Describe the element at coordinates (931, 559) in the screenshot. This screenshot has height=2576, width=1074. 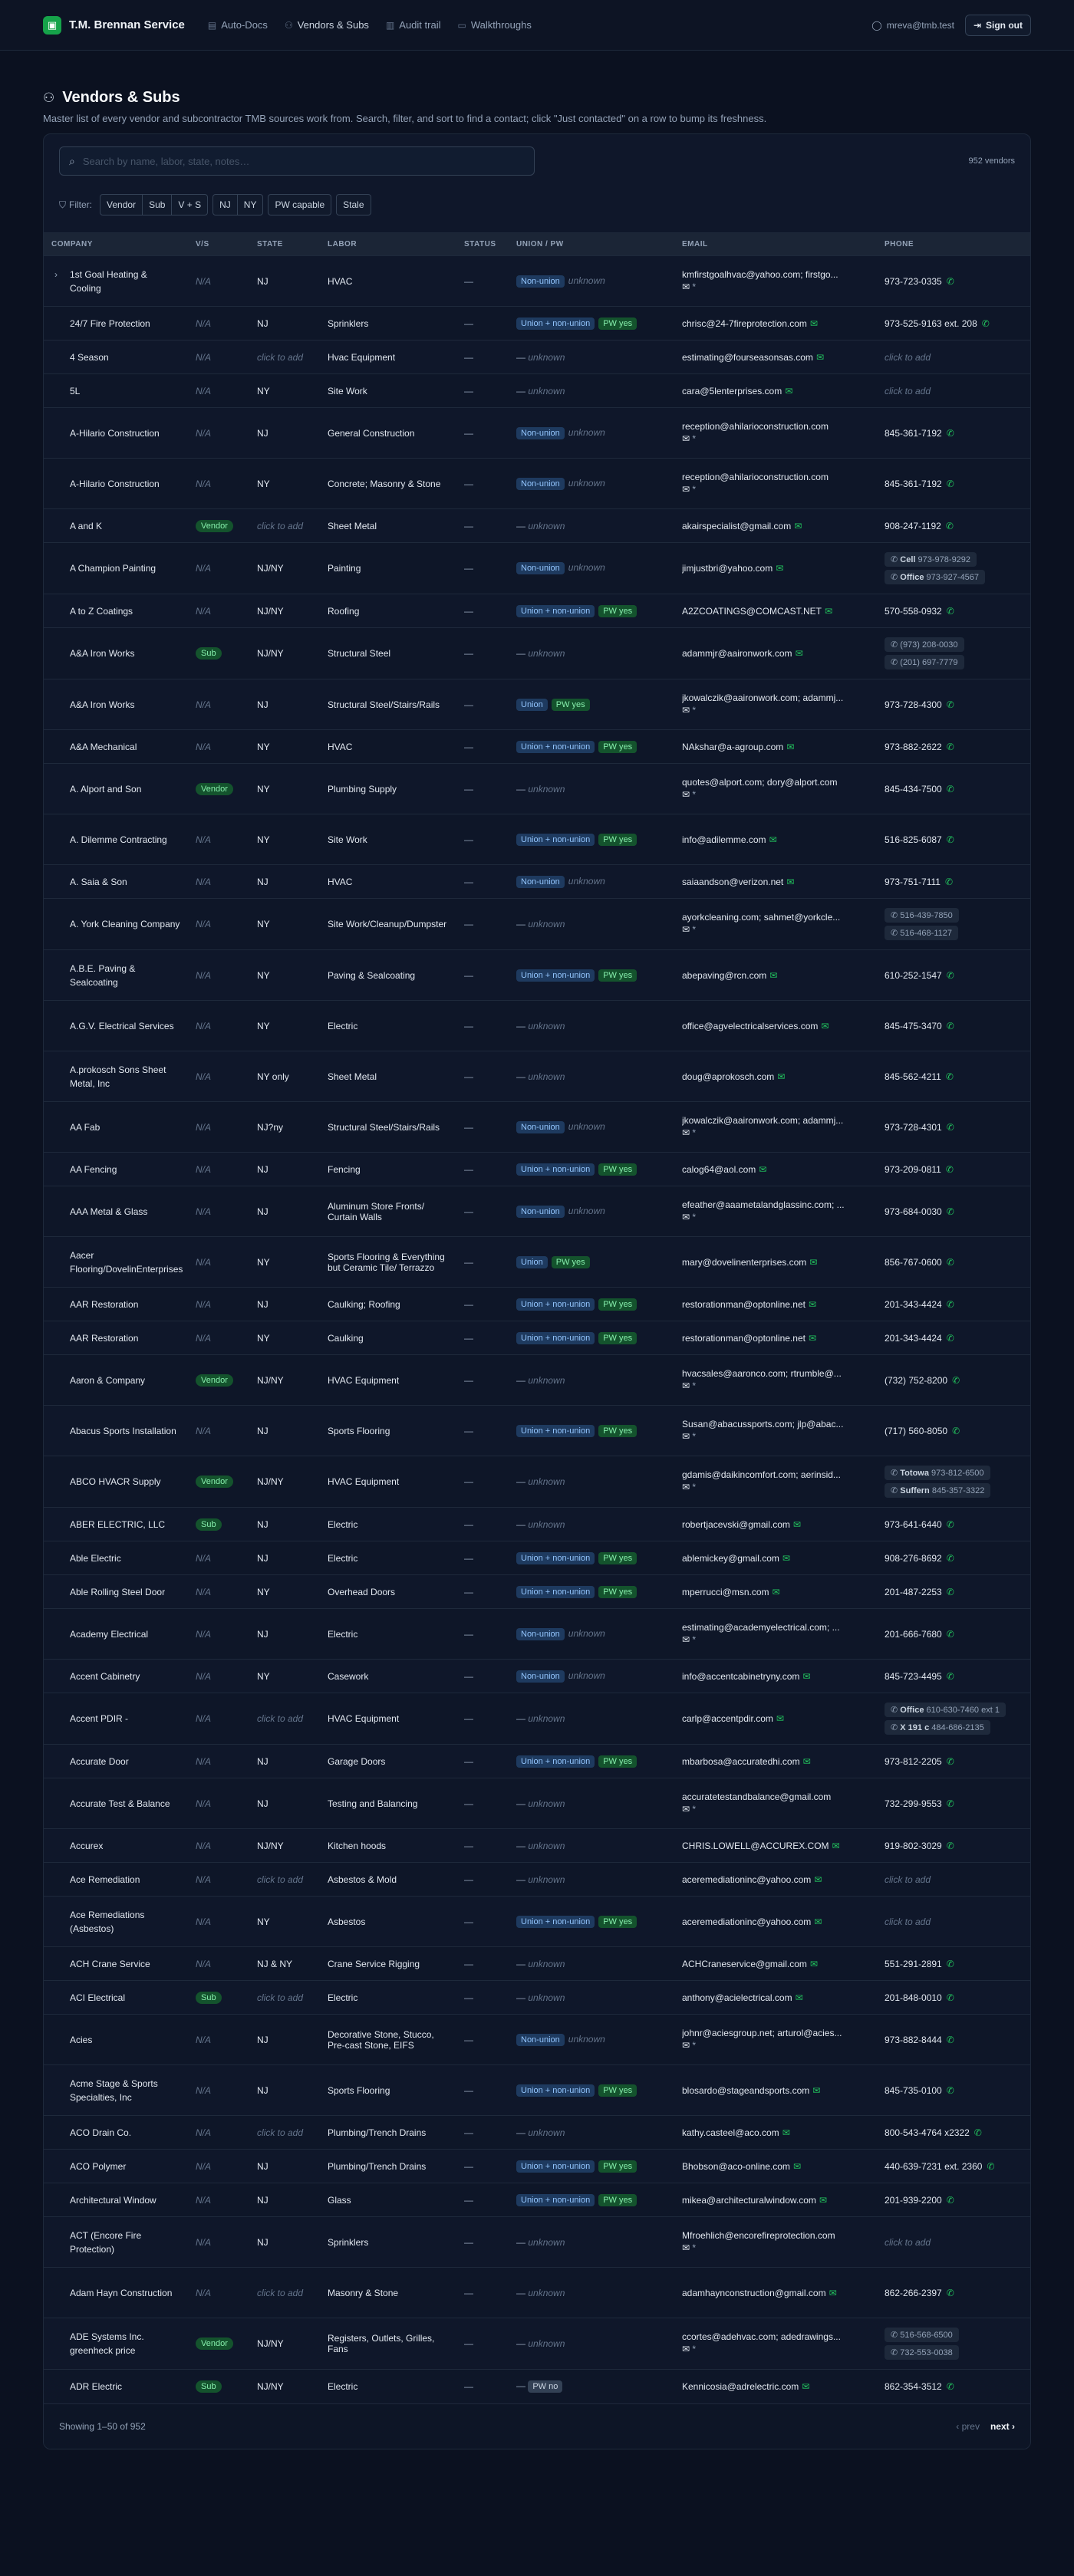
I see `phone-chip: ✆ Cell 973-978-9292` at that location.